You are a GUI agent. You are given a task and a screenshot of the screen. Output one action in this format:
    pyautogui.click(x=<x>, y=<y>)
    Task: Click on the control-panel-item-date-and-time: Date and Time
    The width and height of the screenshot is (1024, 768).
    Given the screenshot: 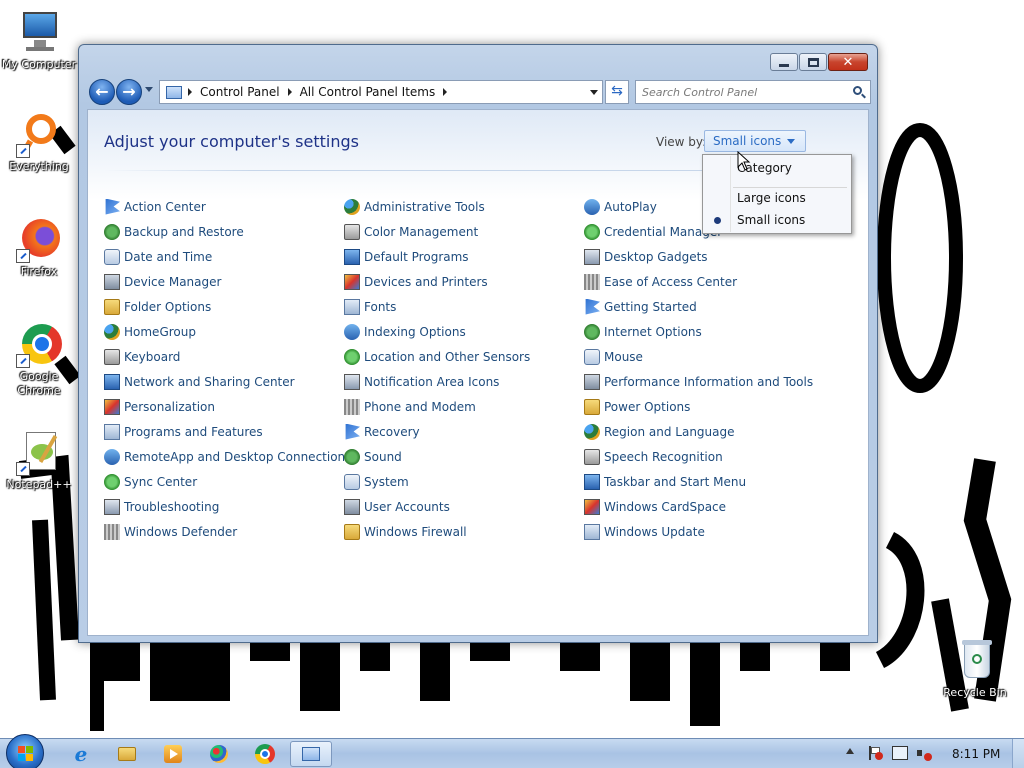 What is the action you would take?
    pyautogui.click(x=227, y=256)
    